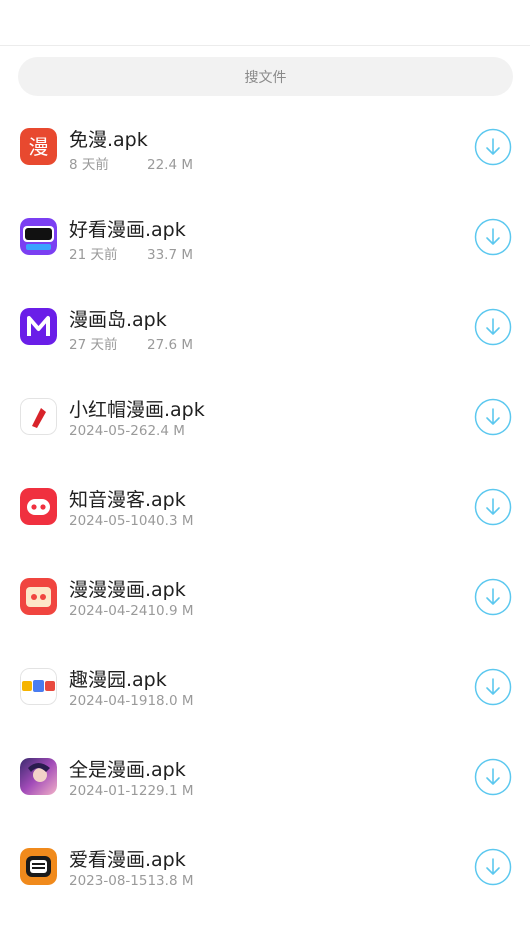 Image resolution: width=530 pixels, height=940 pixels. What do you see at coordinates (131, 163) in the screenshot?
I see `file-meta: 8 天前 22.4 M` at bounding box center [131, 163].